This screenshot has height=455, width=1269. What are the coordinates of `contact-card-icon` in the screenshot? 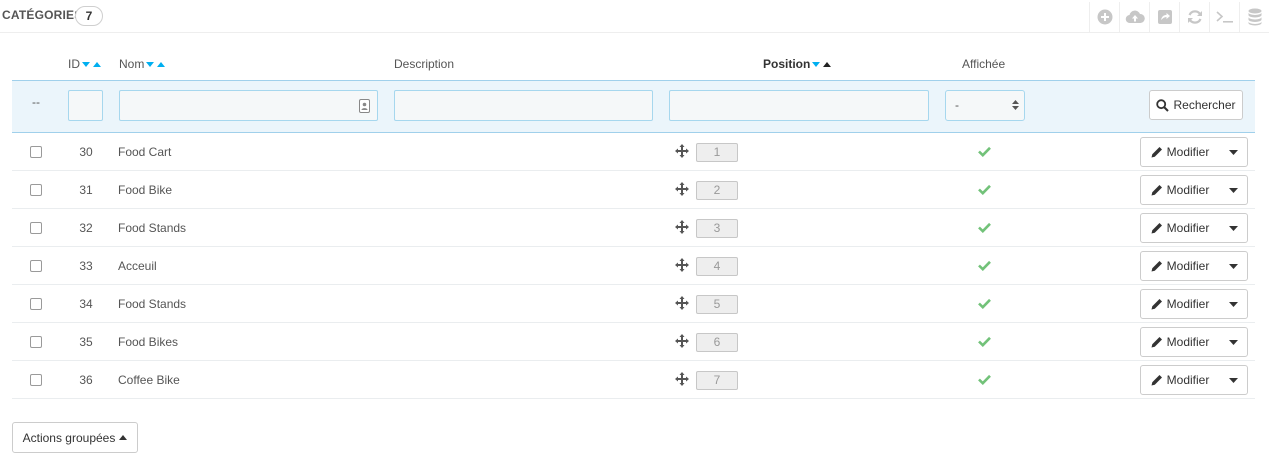 It's located at (364, 106).